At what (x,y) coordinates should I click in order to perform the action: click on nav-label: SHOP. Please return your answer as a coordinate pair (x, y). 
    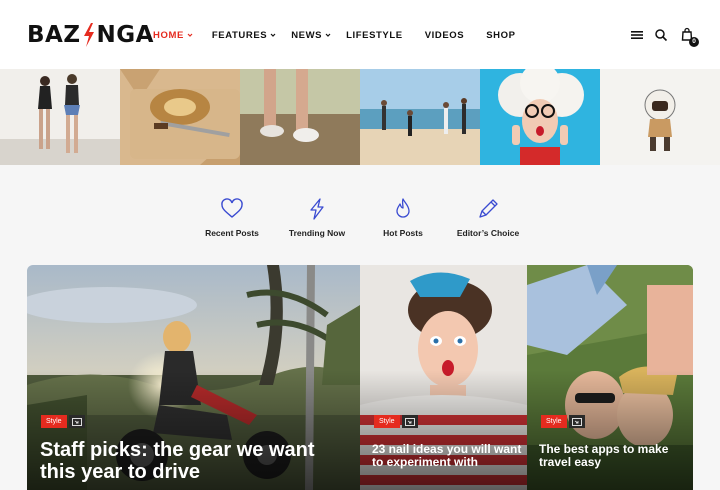
    Looking at the image, I should click on (501, 35).